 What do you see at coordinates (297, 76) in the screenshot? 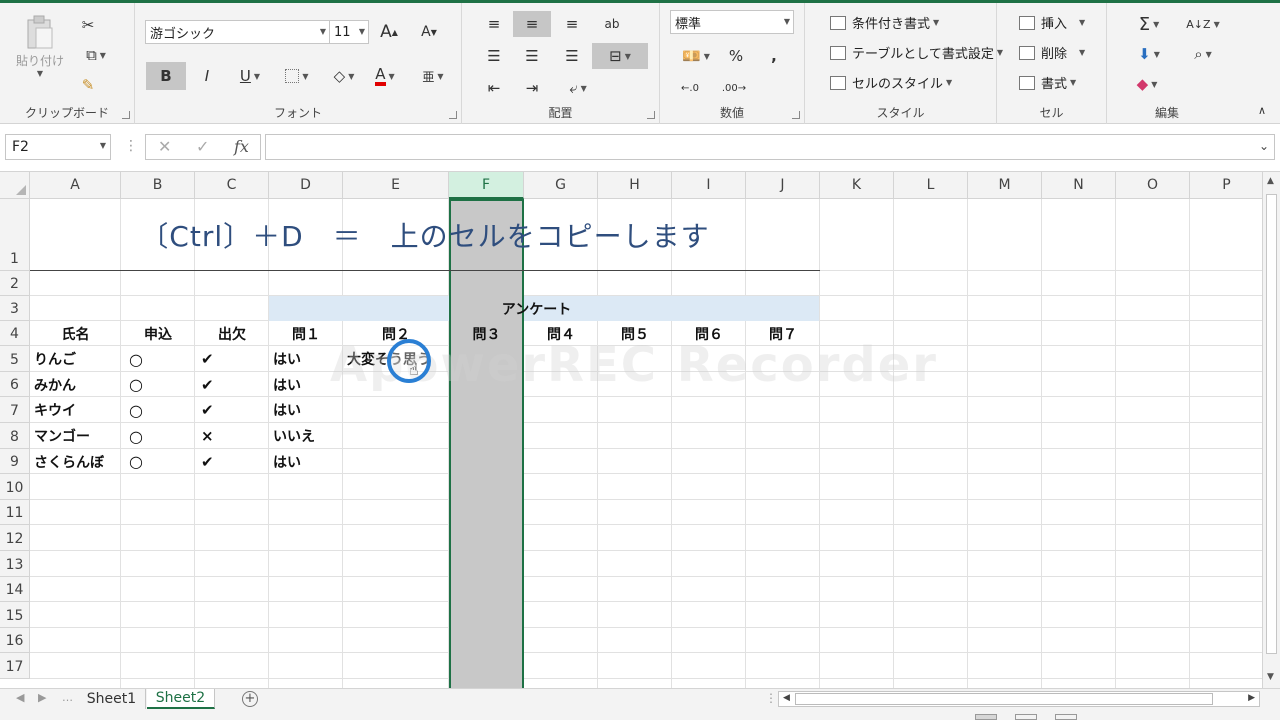
I see `borders-button: ▼` at bounding box center [297, 76].